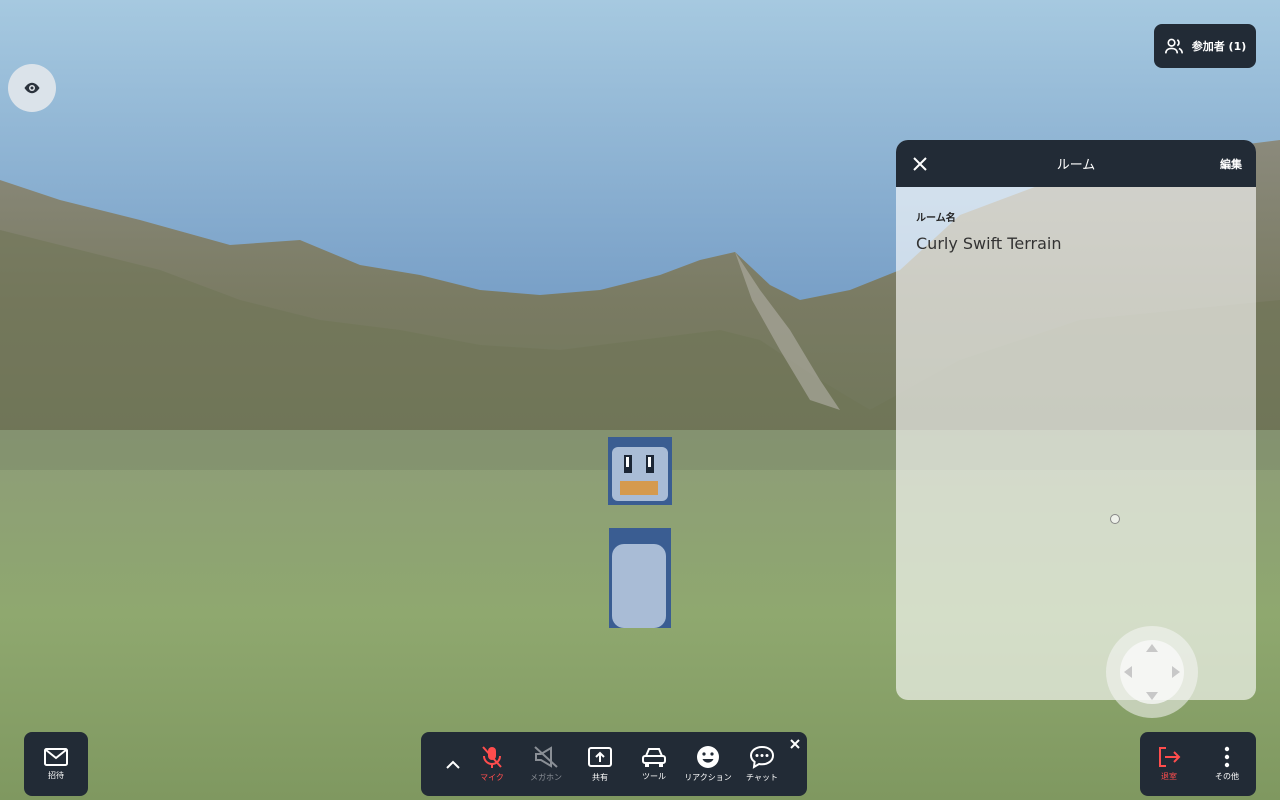  Describe the element at coordinates (546, 777) in the screenshot. I see `megaphone-label: メガホン` at that location.